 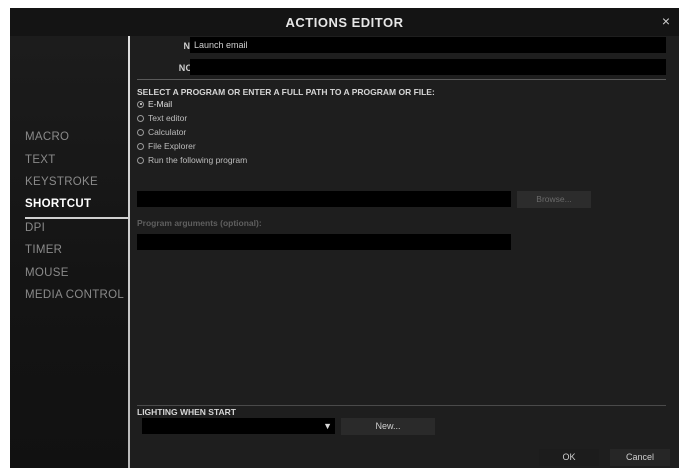 What do you see at coordinates (428, 67) in the screenshot?
I see `notes-field` at bounding box center [428, 67].